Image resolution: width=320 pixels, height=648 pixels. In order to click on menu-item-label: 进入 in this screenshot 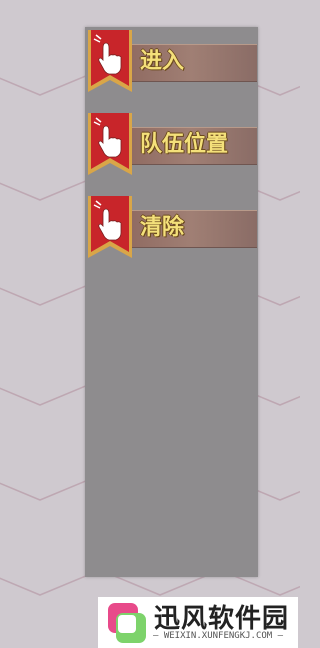, I will do `click(162, 61)`.